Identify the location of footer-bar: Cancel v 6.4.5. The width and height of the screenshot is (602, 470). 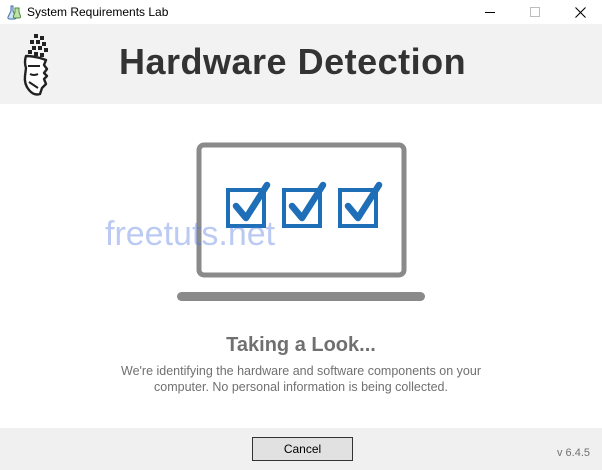
(301, 449).